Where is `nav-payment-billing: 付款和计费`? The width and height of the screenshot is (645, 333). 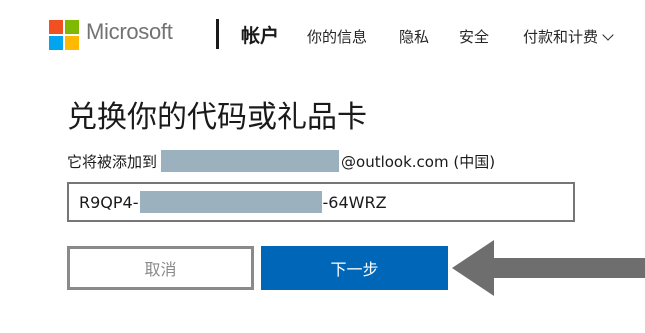
nav-payment-billing: 付款和计费 is located at coordinates (568, 36).